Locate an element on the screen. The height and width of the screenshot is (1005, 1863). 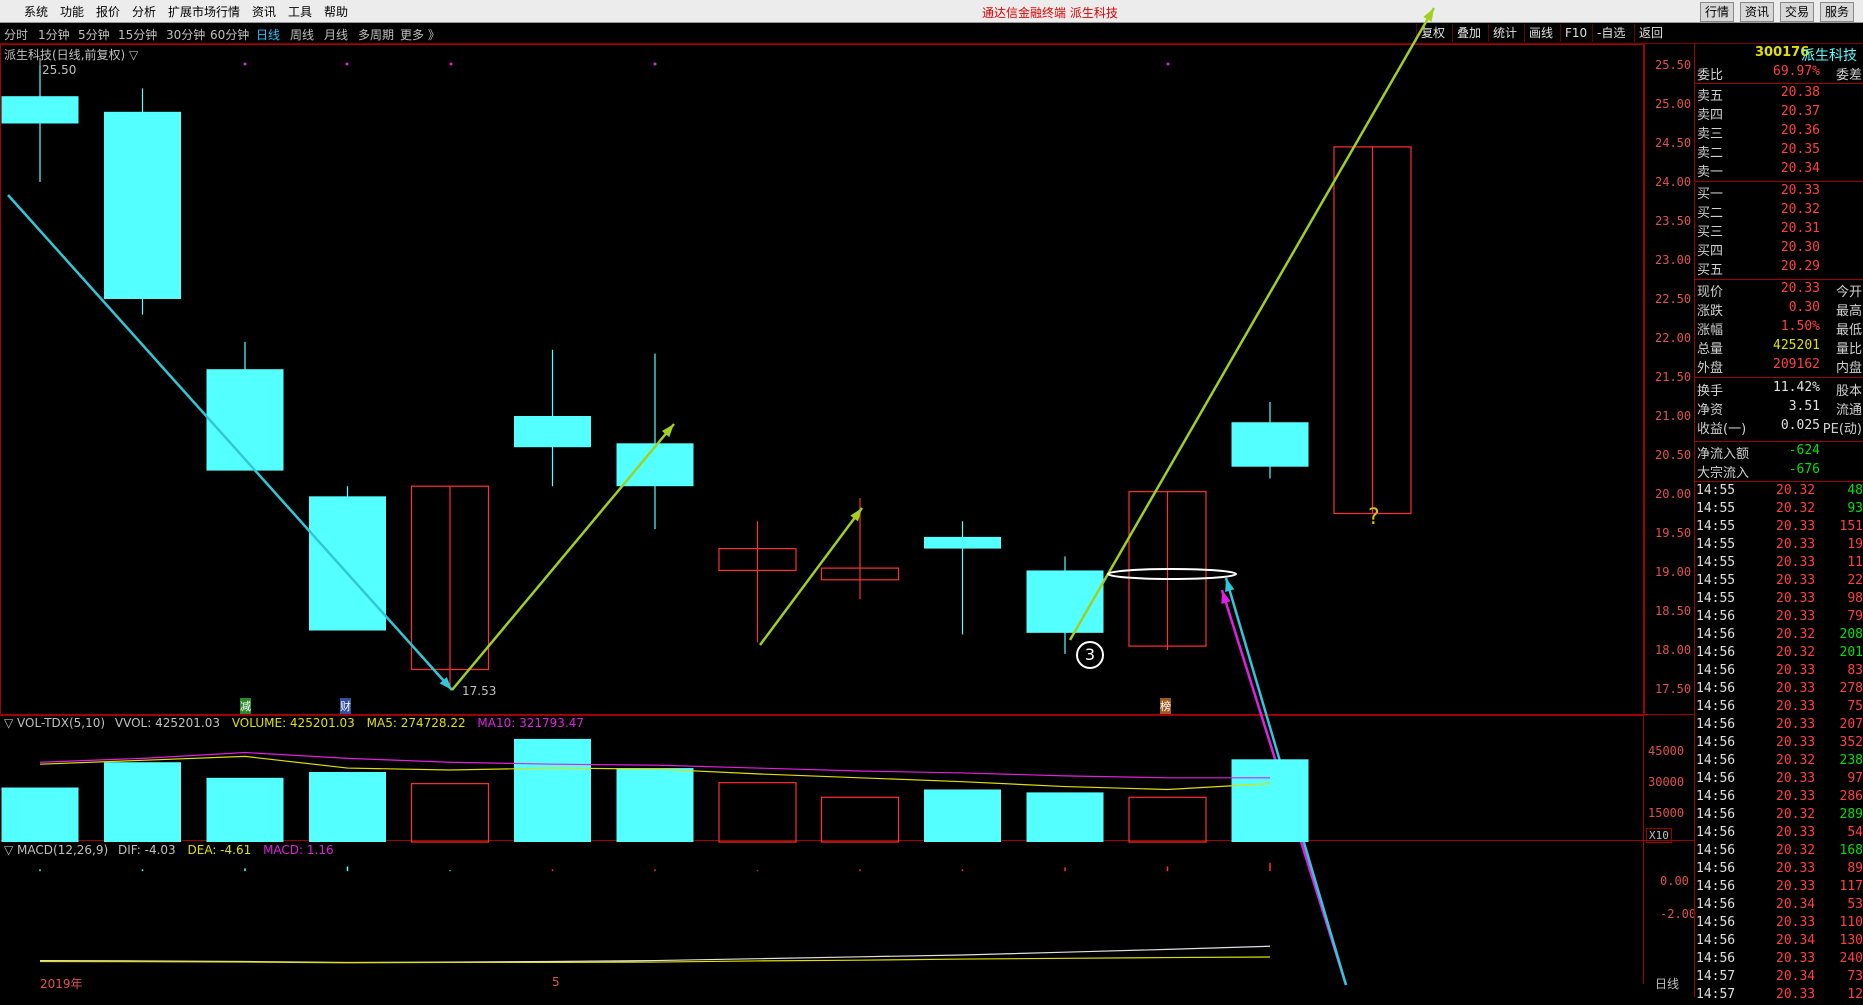
weibi-label: 委比 is located at coordinates (1710, 75).